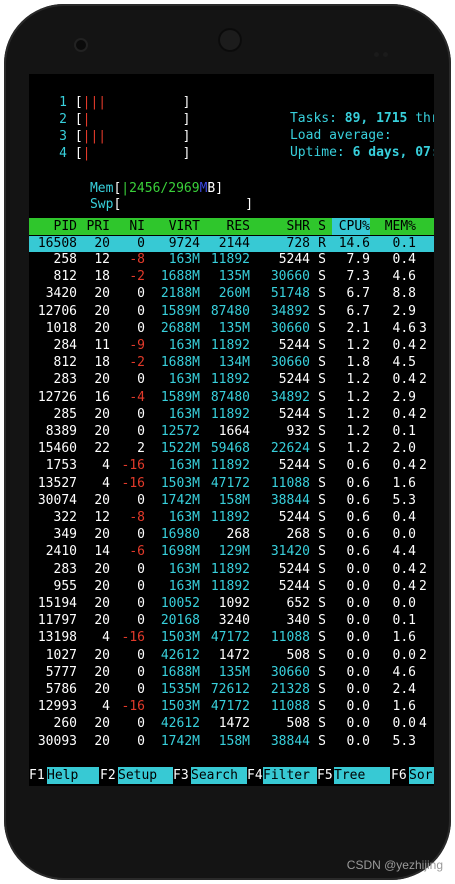 The image size is (455, 884). Describe the element at coordinates (156, 188) in the screenshot. I see `mem-meter: Mem[|2456/2969MB]` at that location.